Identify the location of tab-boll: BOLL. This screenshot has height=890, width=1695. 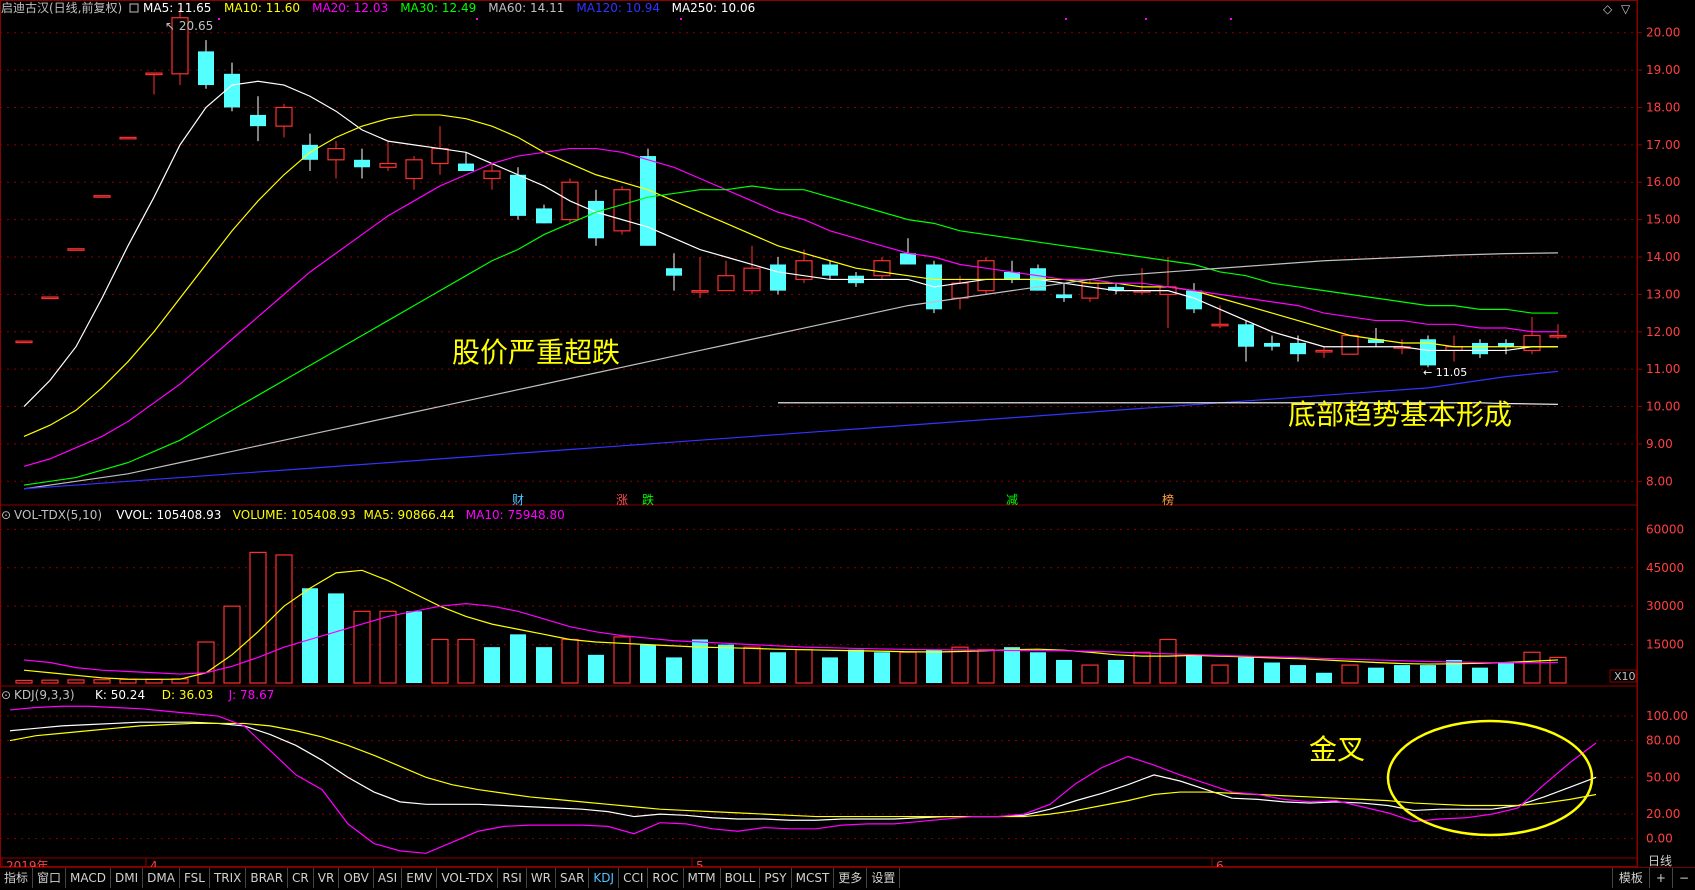
(741, 878).